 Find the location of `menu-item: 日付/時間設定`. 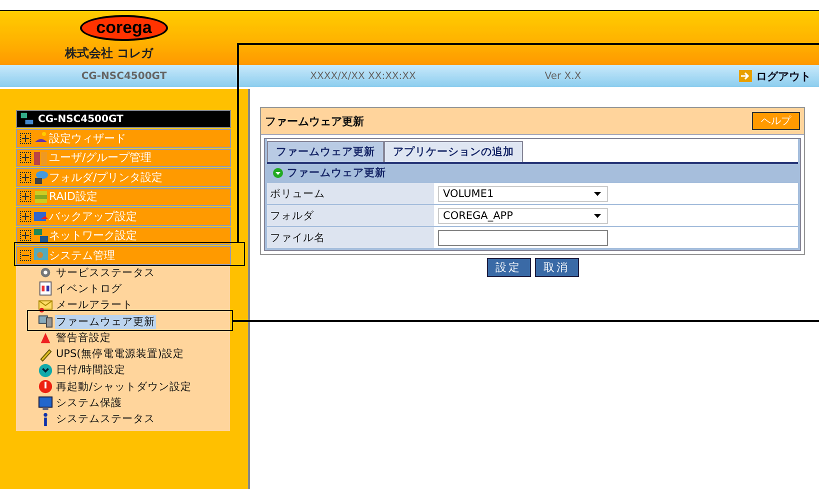

menu-item: 日付/時間設定 is located at coordinates (134, 370).